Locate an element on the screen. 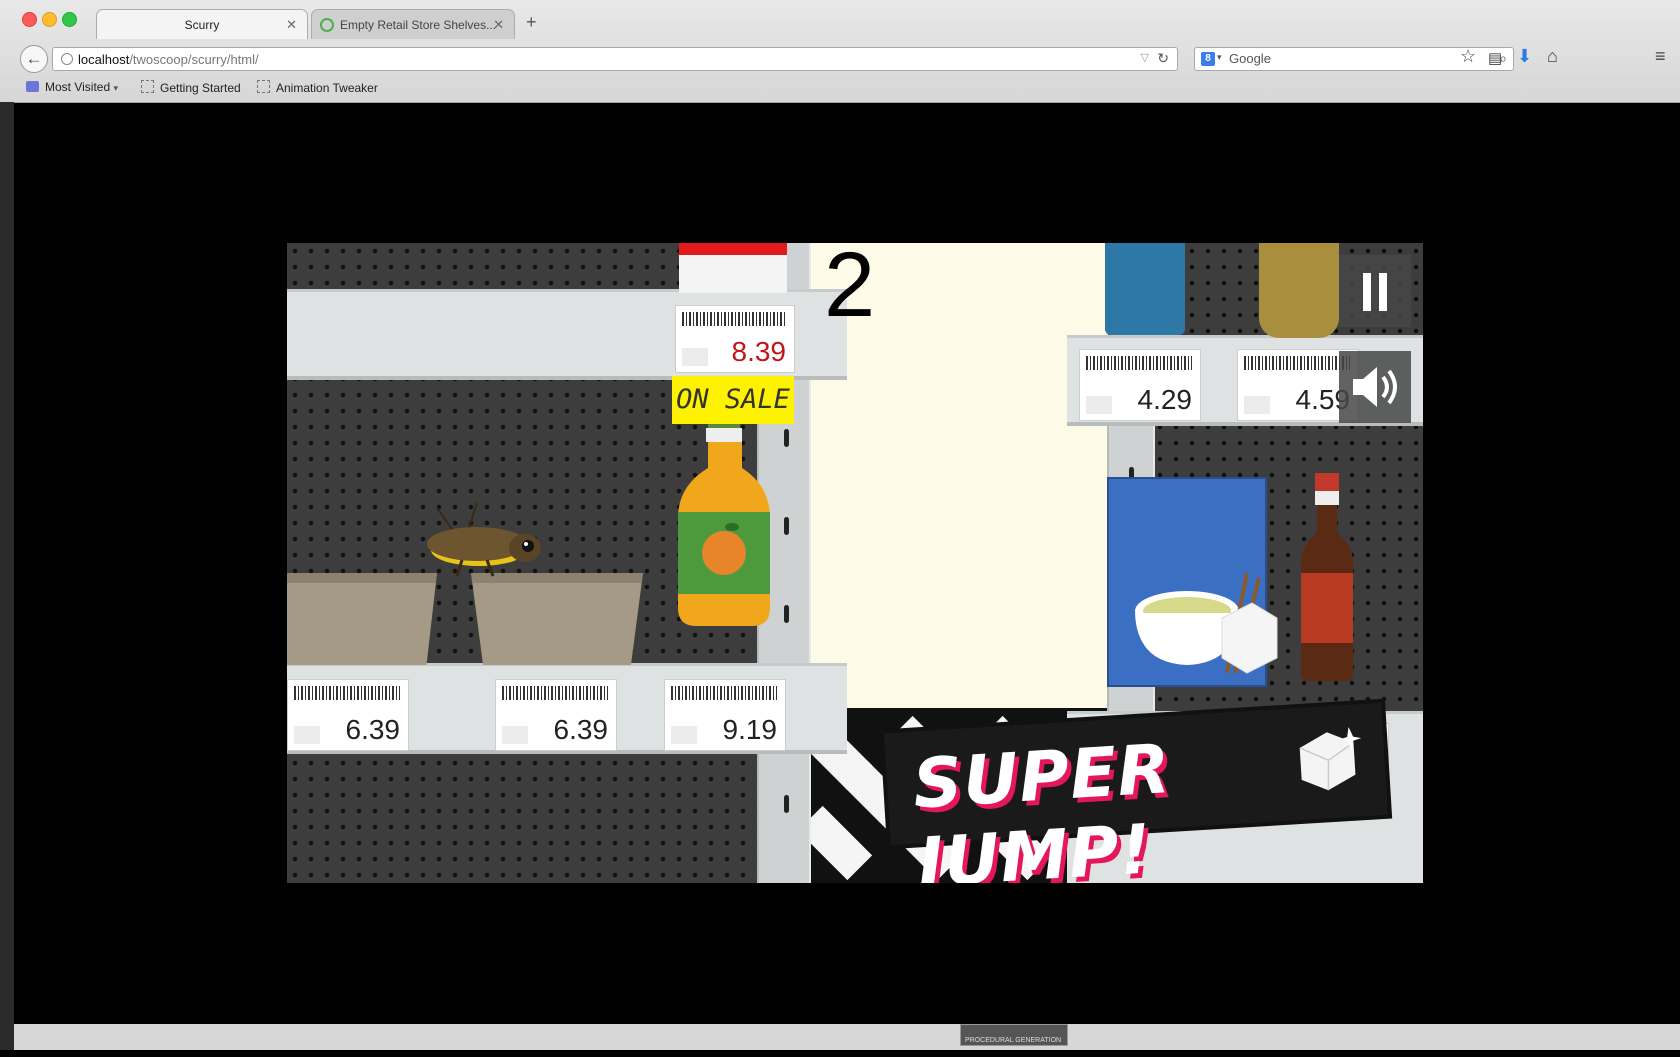  folder-icon is located at coordinates (32, 86).